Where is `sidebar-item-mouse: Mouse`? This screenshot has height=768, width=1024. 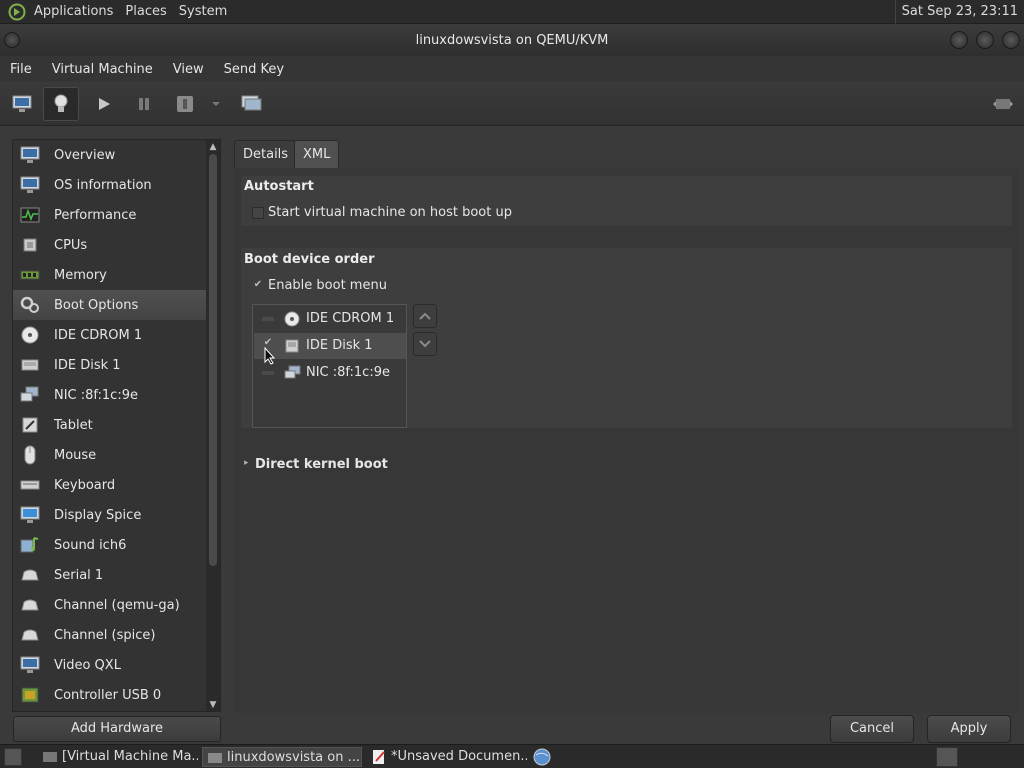 sidebar-item-mouse: Mouse is located at coordinates (109, 455).